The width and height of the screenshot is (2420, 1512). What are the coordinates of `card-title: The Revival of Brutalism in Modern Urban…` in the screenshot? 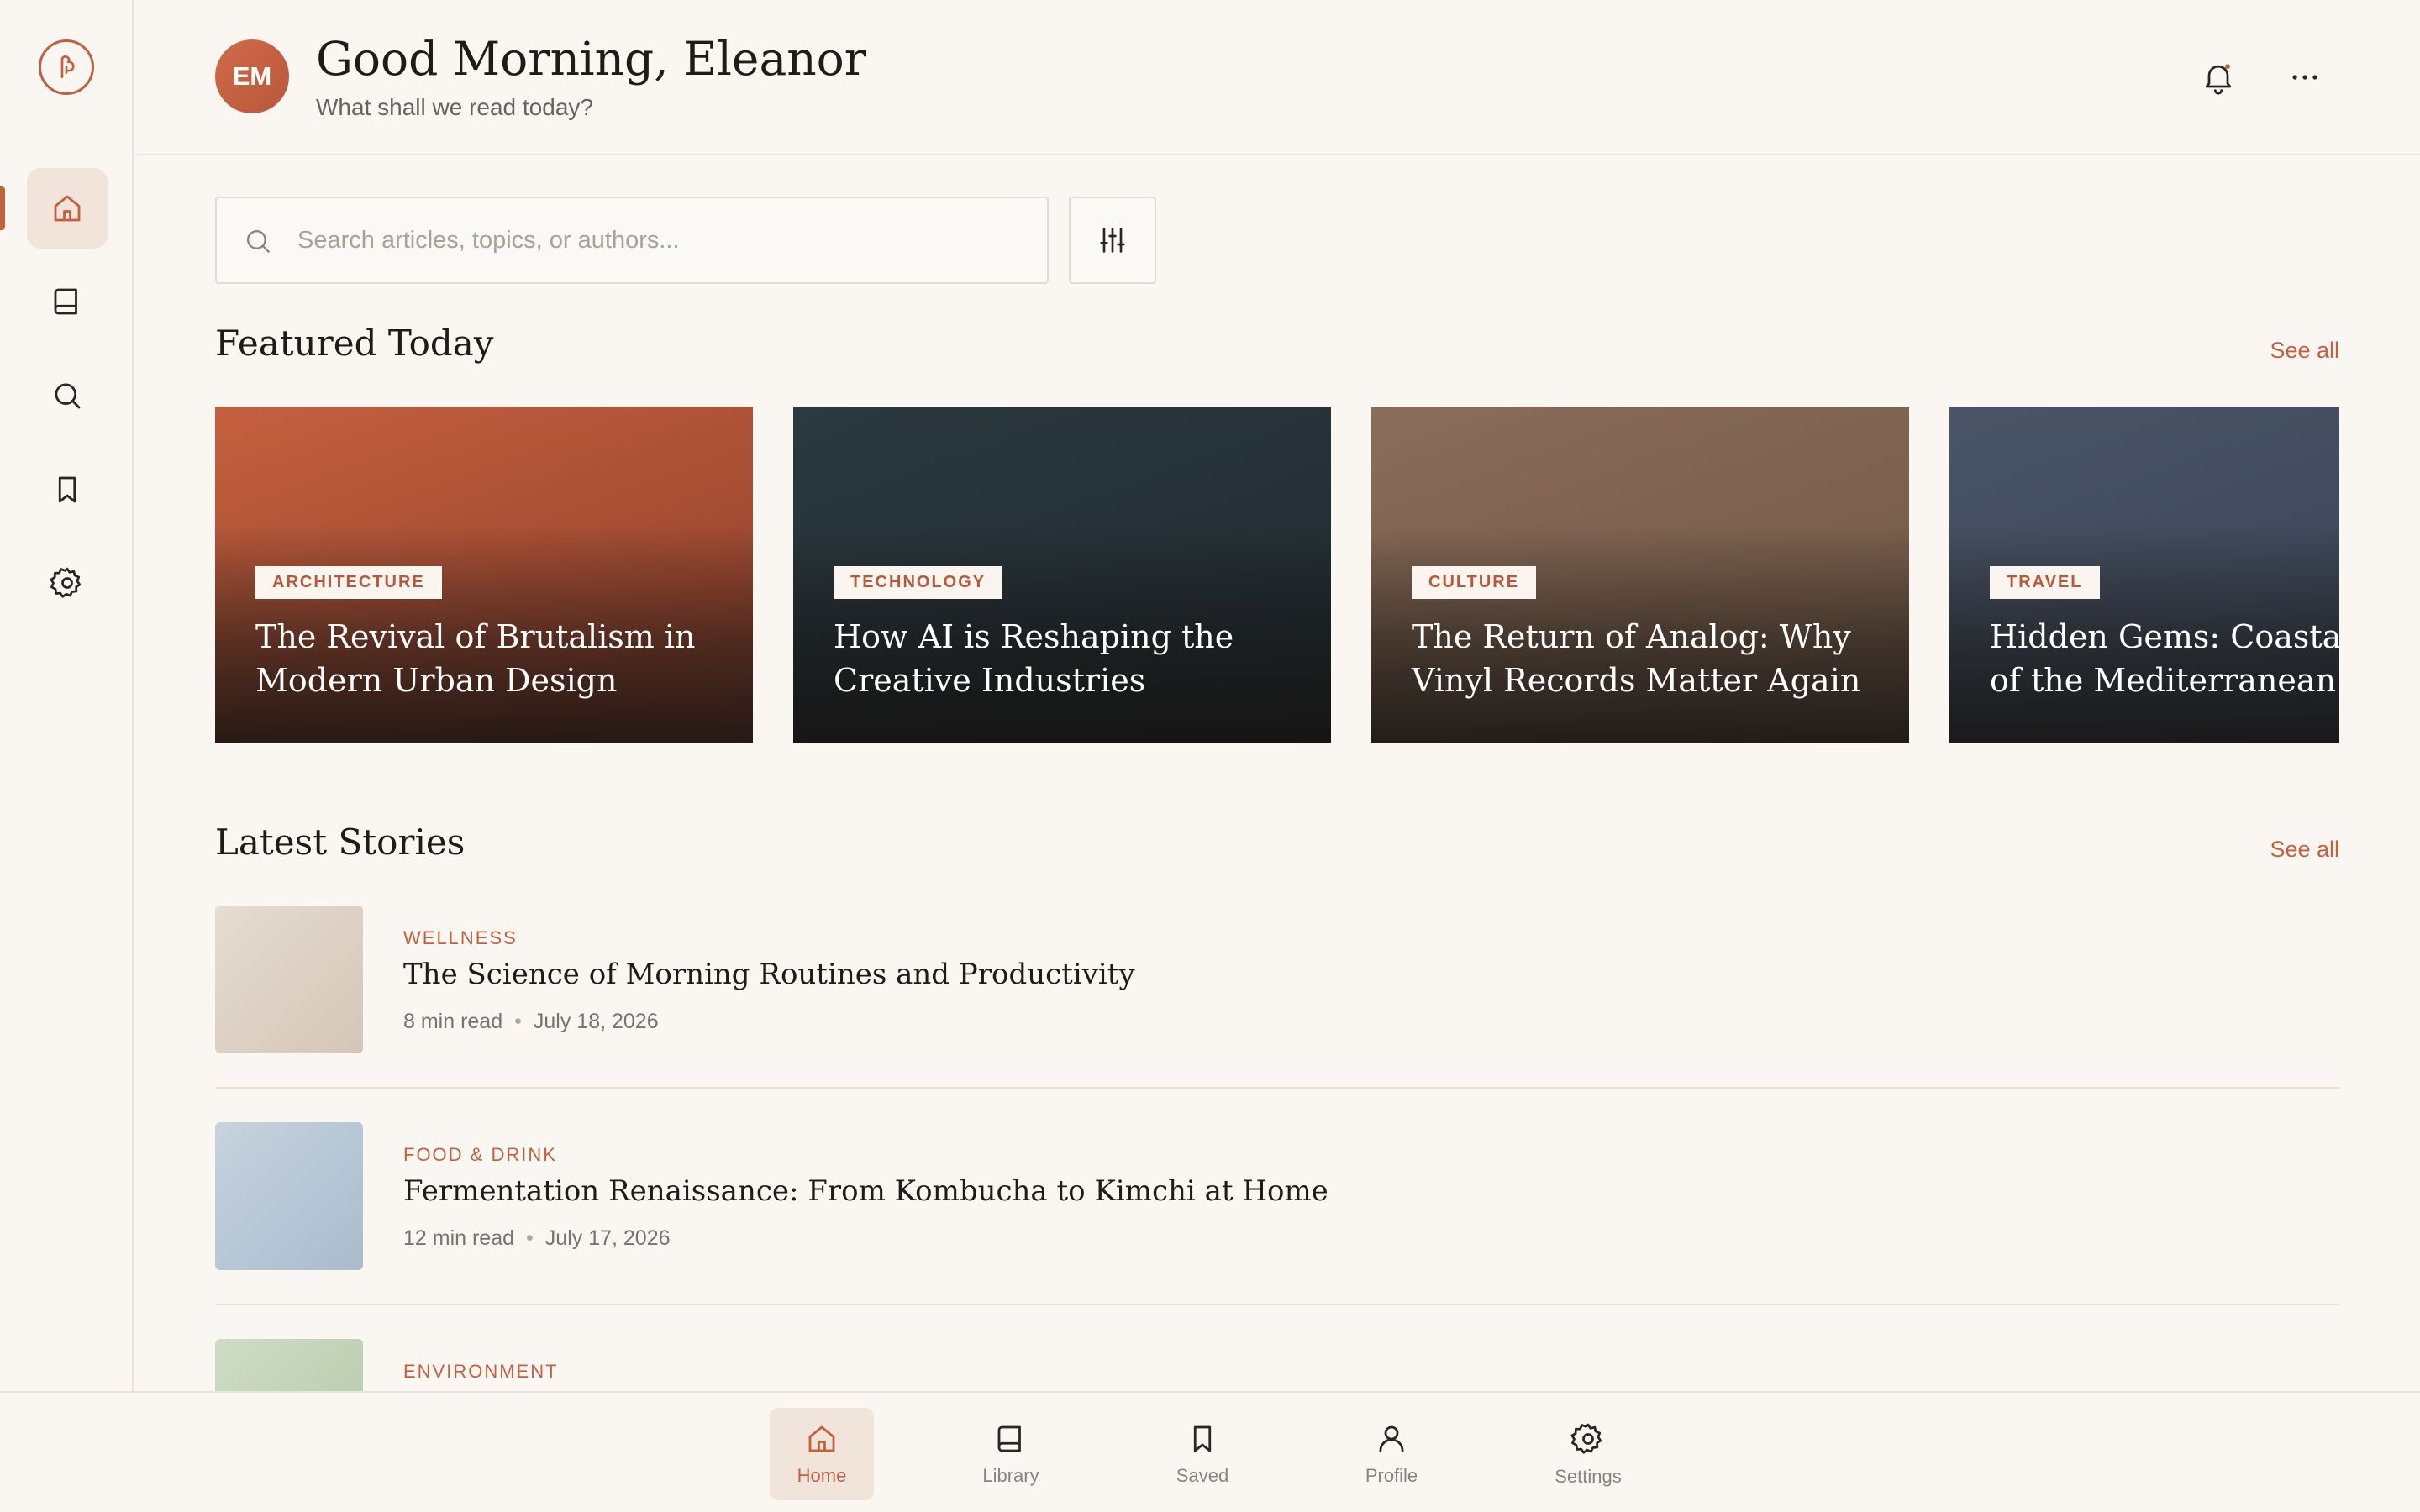 It's located at (476, 658).